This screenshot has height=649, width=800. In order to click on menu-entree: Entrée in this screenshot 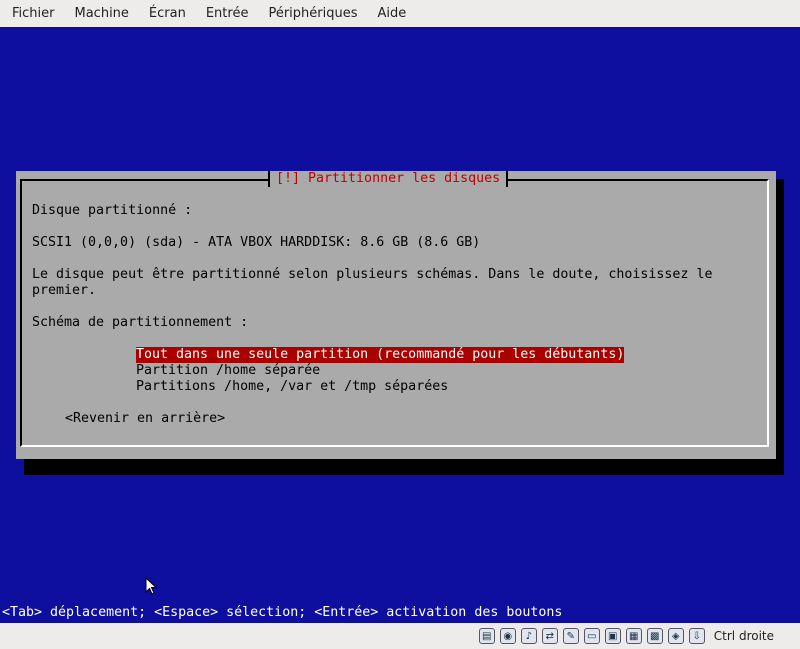, I will do `click(227, 13)`.